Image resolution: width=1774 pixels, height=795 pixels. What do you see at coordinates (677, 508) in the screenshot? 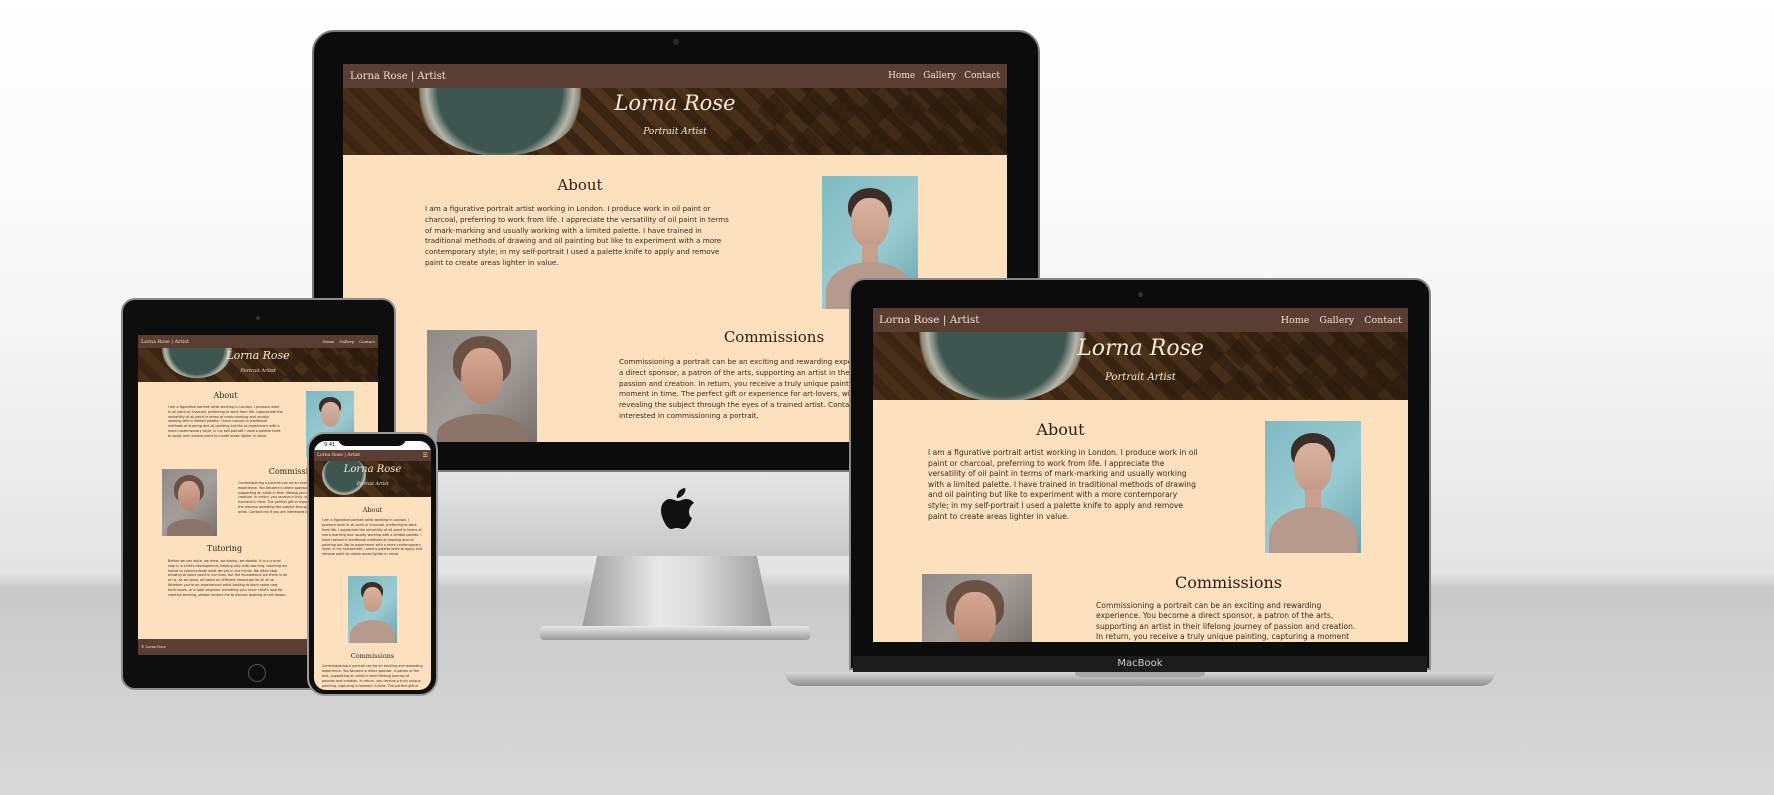
I see `apple-logo-icon` at bounding box center [677, 508].